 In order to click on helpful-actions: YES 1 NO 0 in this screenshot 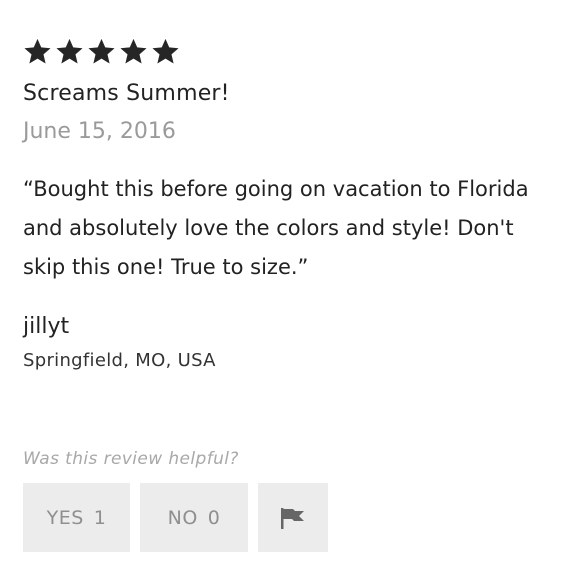, I will do `click(175, 517)`.